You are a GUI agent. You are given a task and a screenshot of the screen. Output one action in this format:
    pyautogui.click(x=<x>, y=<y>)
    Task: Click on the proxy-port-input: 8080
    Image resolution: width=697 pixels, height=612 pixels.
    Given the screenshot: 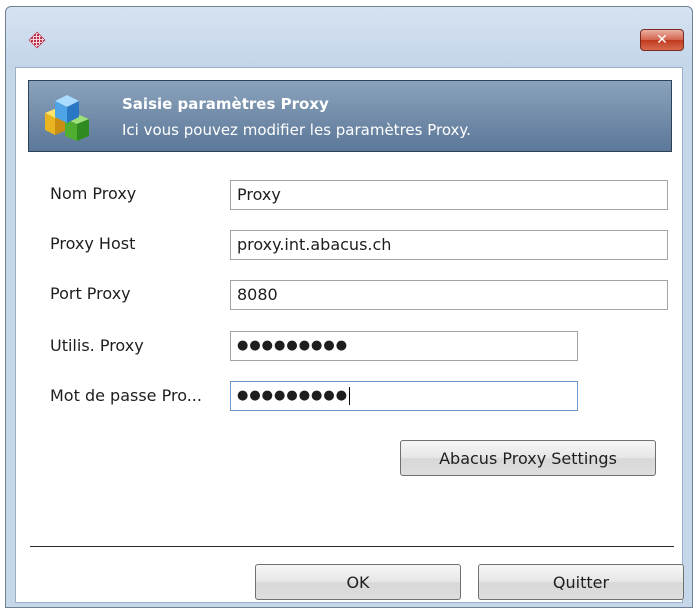 What is the action you would take?
    pyautogui.click(x=449, y=295)
    